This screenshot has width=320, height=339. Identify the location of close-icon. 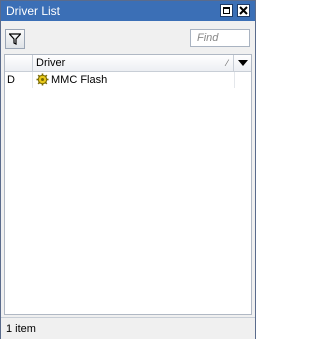
(243, 10).